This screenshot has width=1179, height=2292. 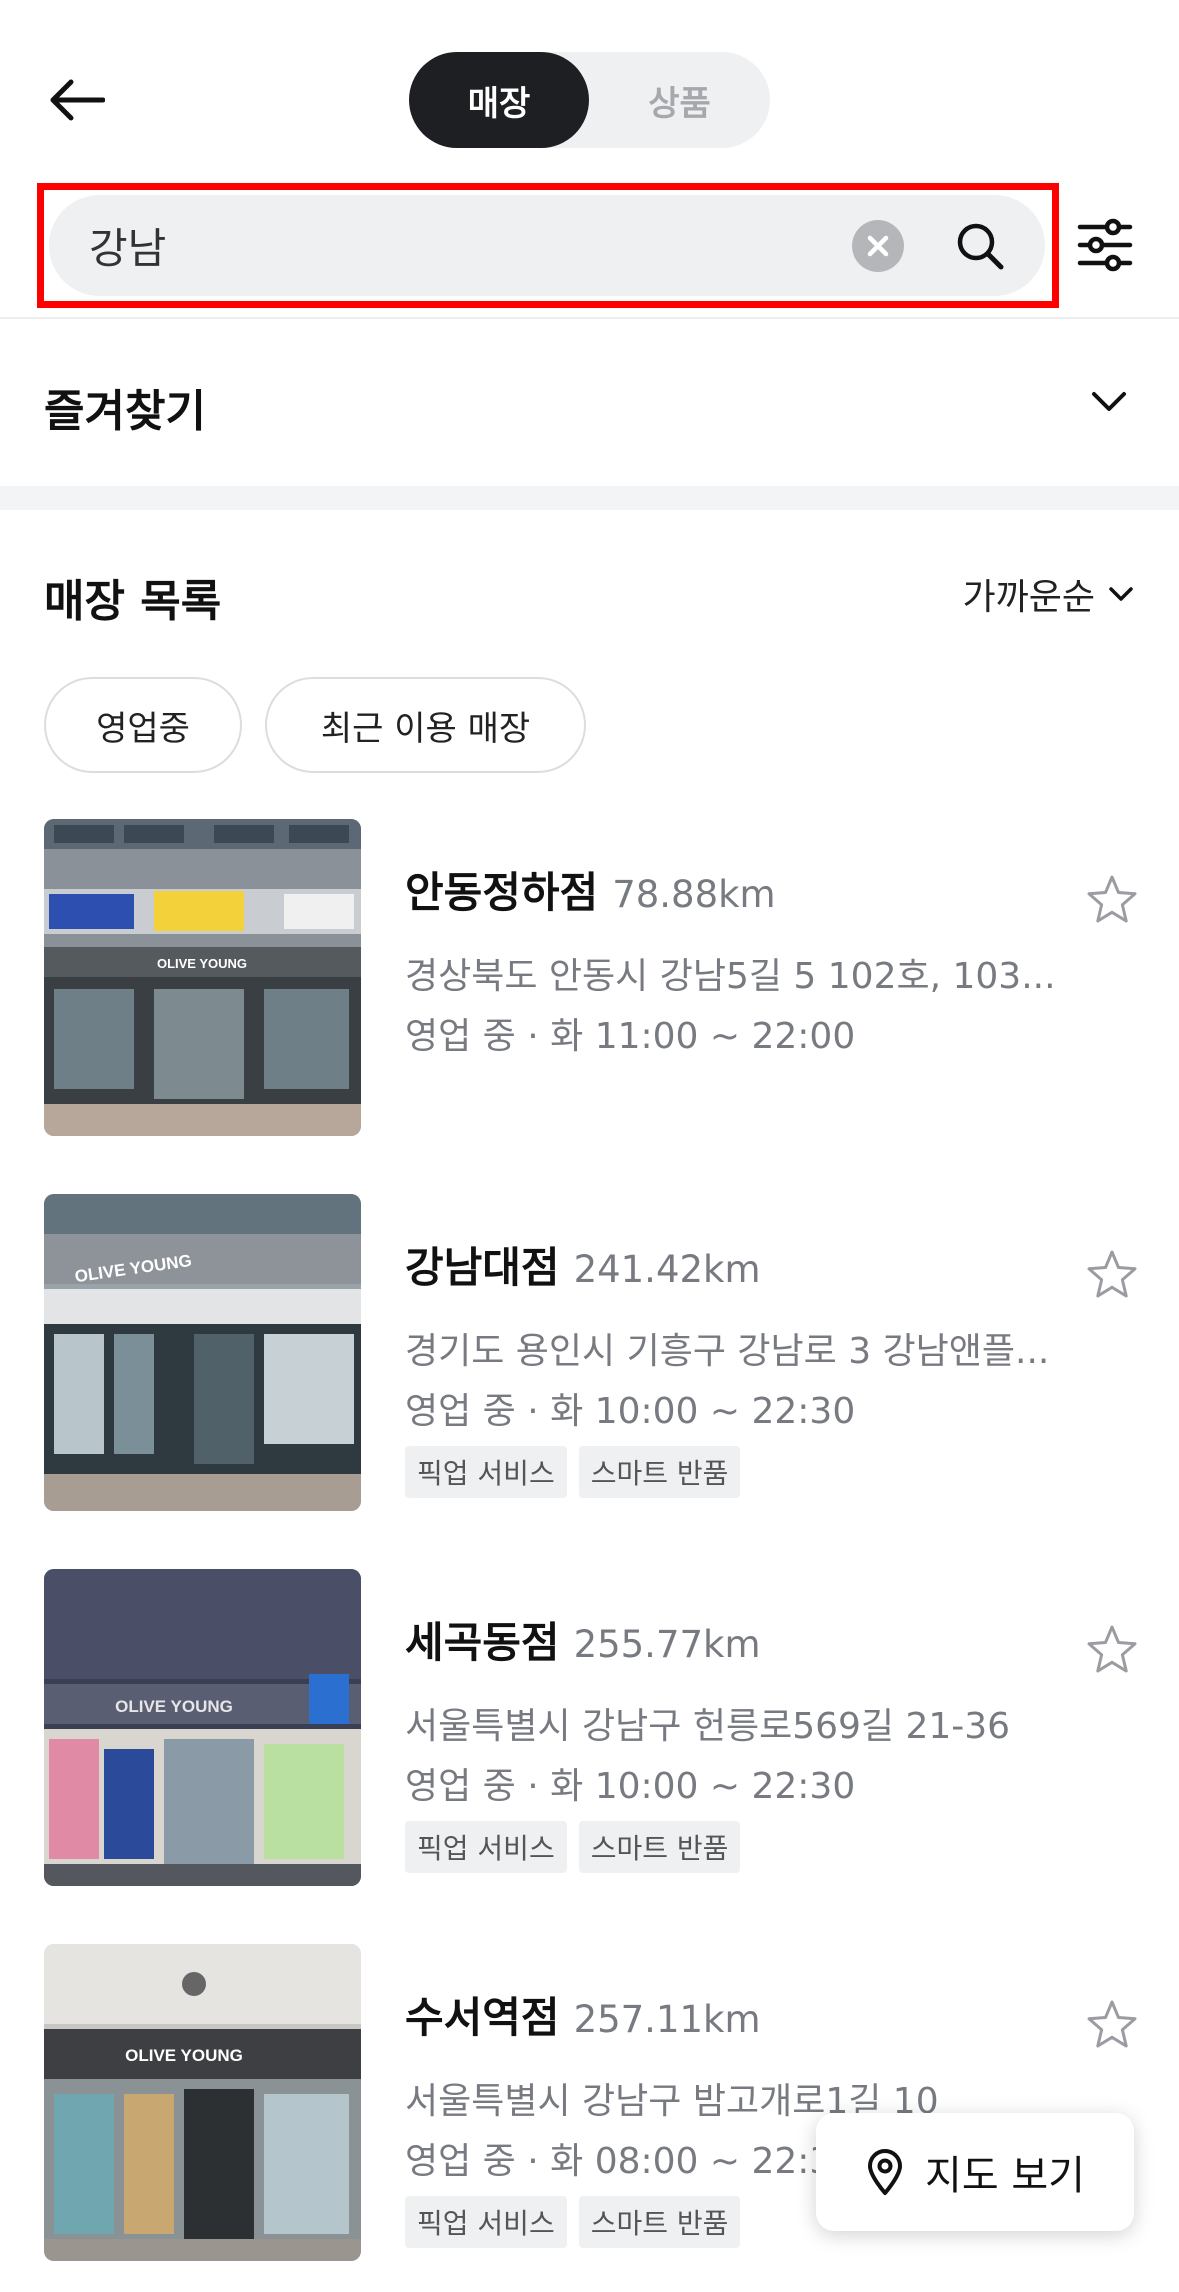 What do you see at coordinates (143, 725) in the screenshot?
I see `chip-open-now: 영업중` at bounding box center [143, 725].